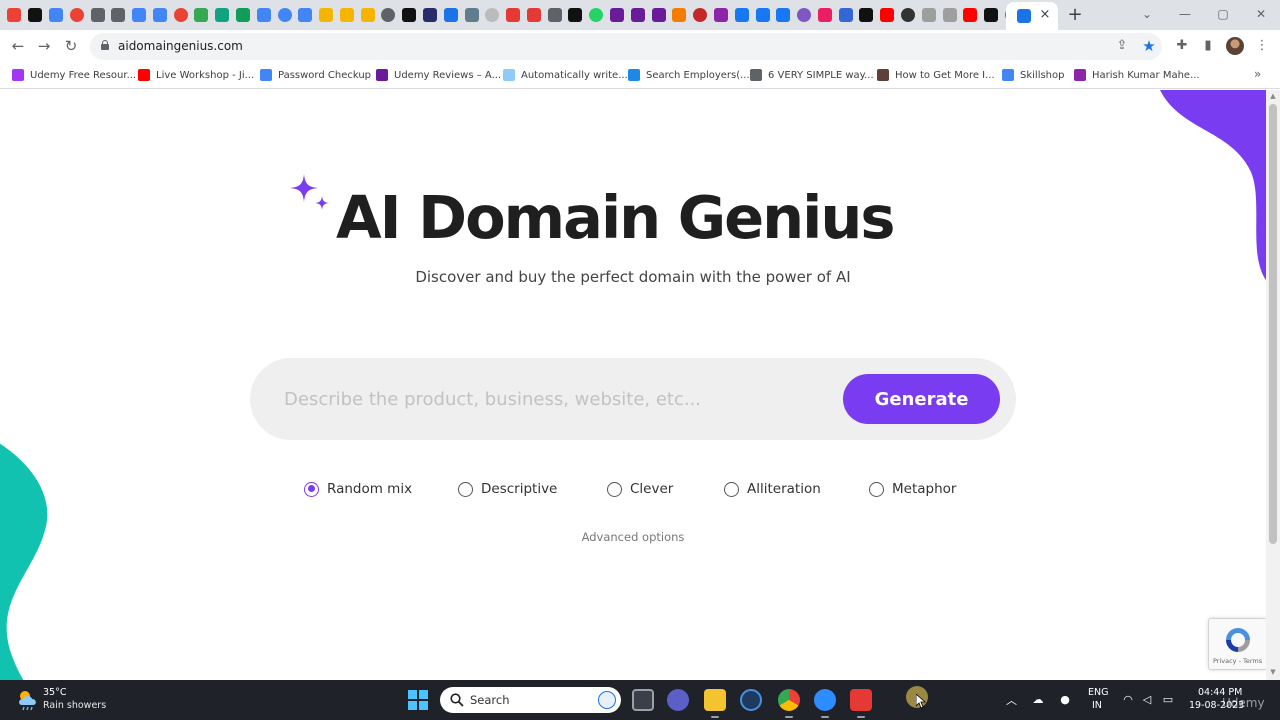 This screenshot has width=1280, height=720. What do you see at coordinates (643, 700) in the screenshot?
I see `task-view-icon` at bounding box center [643, 700].